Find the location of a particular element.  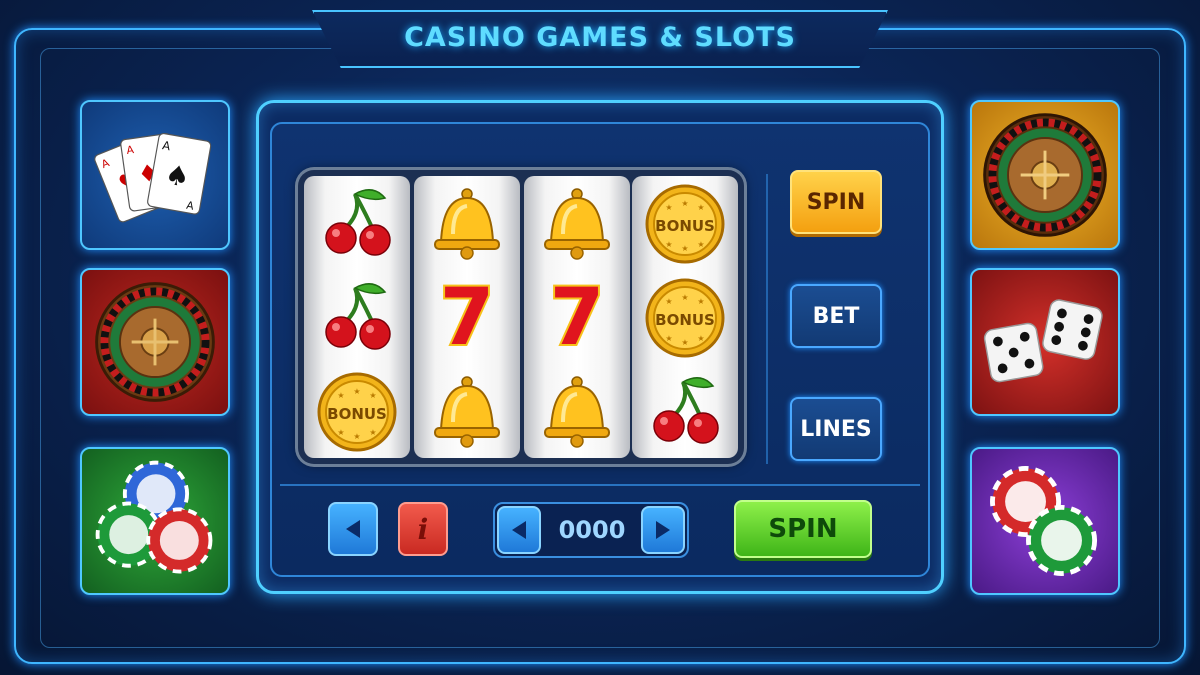

lines-button: LINES is located at coordinates (836, 429).